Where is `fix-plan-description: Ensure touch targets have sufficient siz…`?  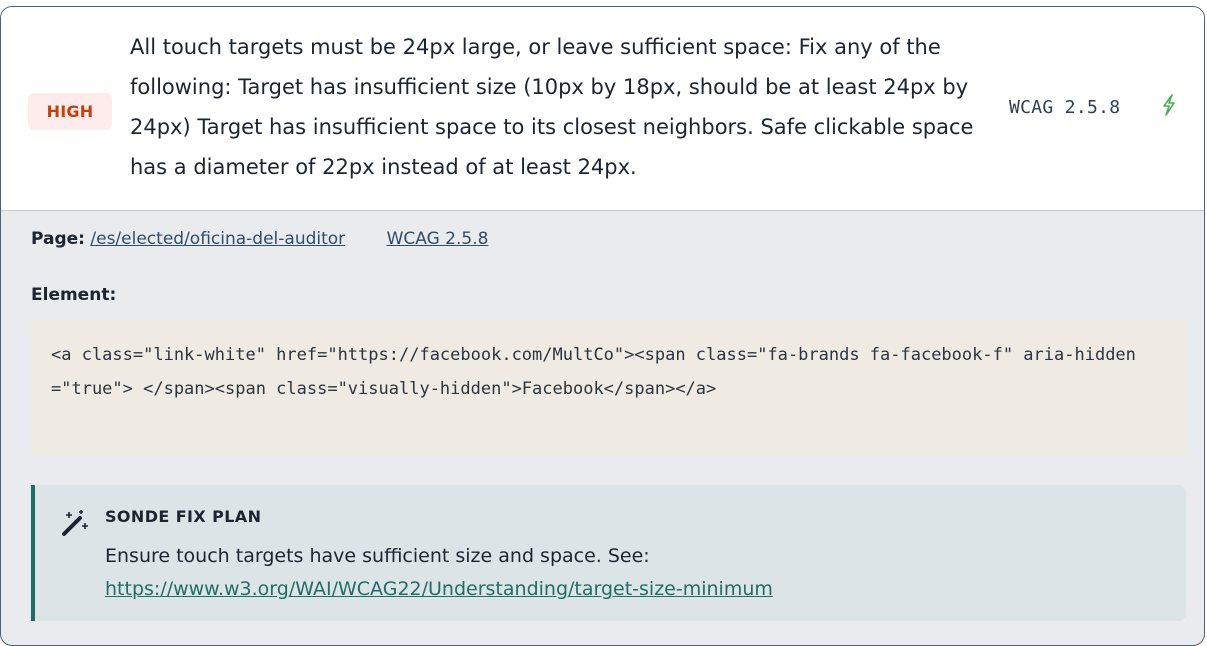 fix-plan-description: Ensure touch targets have sufficient siz… is located at coordinates (377, 556).